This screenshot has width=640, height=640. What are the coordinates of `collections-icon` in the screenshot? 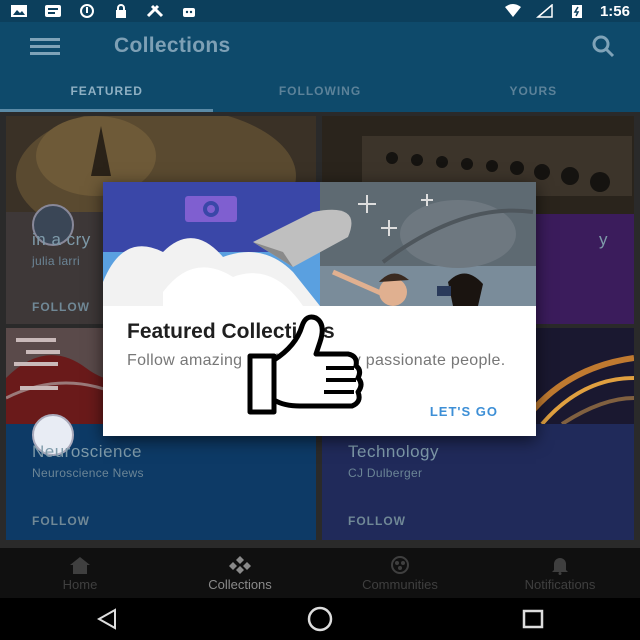 It's located at (240, 564).